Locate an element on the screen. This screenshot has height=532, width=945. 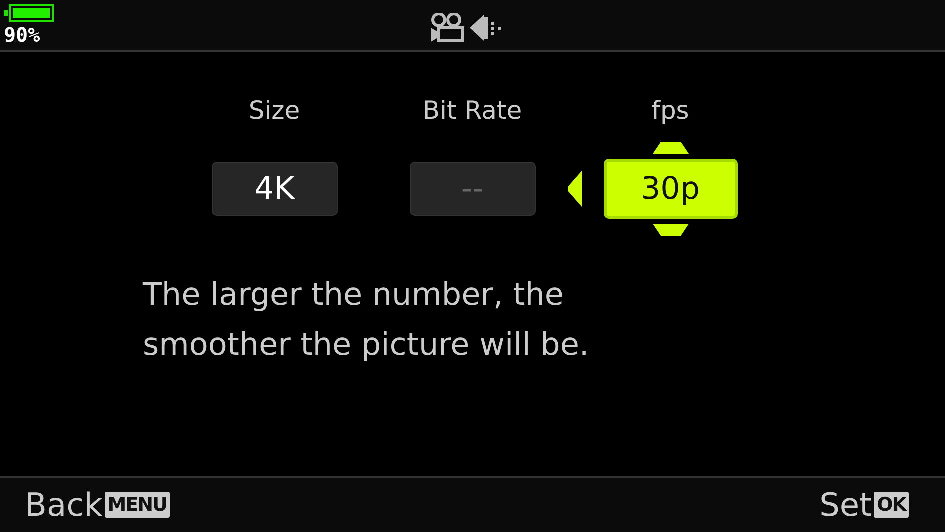
setting-label: Bit Rate is located at coordinates (472, 111).